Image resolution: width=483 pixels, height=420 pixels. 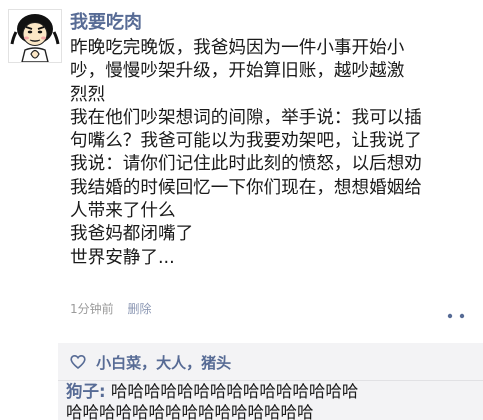 I want to click on post-meta: 1分钟前 删除, so click(x=110, y=309).